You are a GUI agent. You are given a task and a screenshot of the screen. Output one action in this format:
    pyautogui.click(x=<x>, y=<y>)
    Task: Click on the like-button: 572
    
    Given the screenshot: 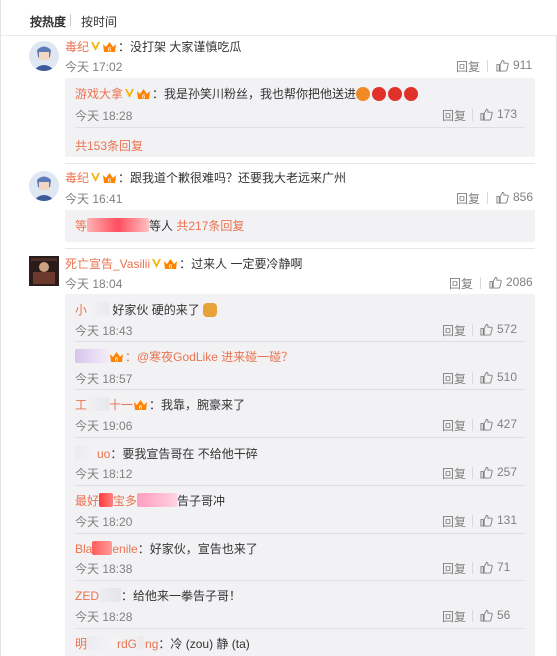 What is the action you would take?
    pyautogui.click(x=498, y=329)
    